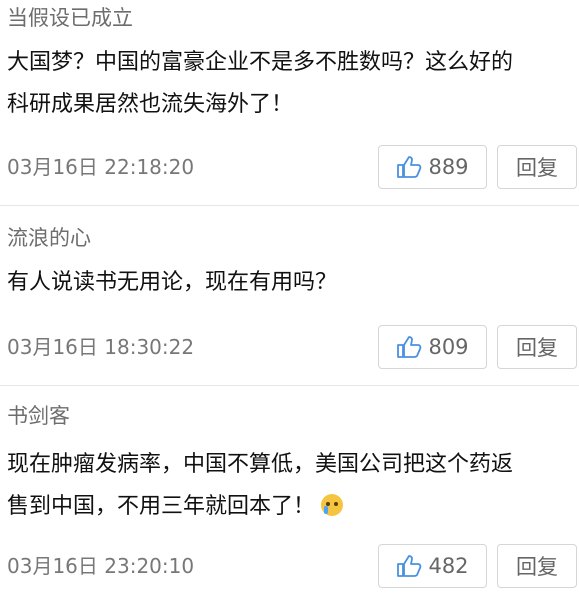  I want to click on comment-timestamp: 03月16日 18:30:22, so click(101, 347).